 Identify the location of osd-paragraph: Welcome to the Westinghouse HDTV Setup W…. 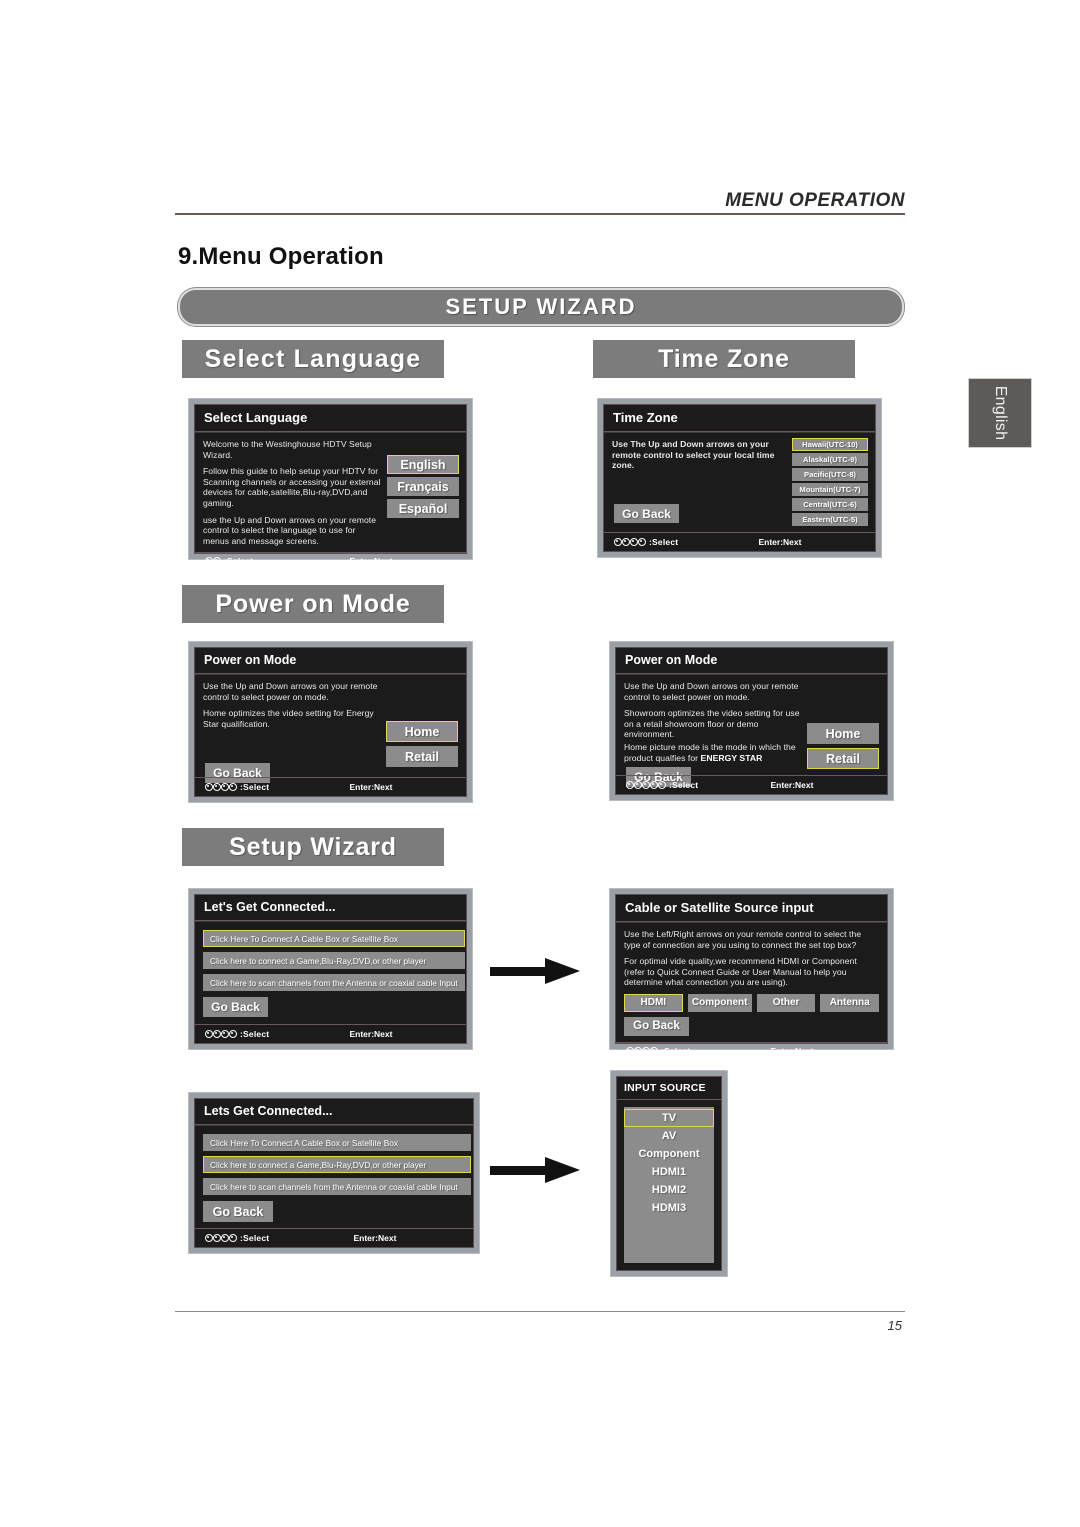
(287, 449).